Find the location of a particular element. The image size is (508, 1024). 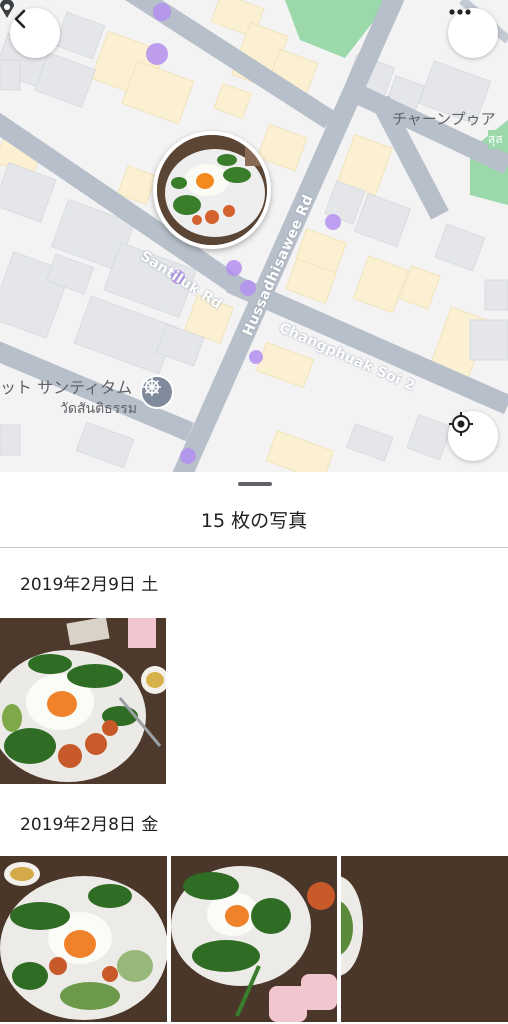

photo-map-pin is located at coordinates (212, 190).